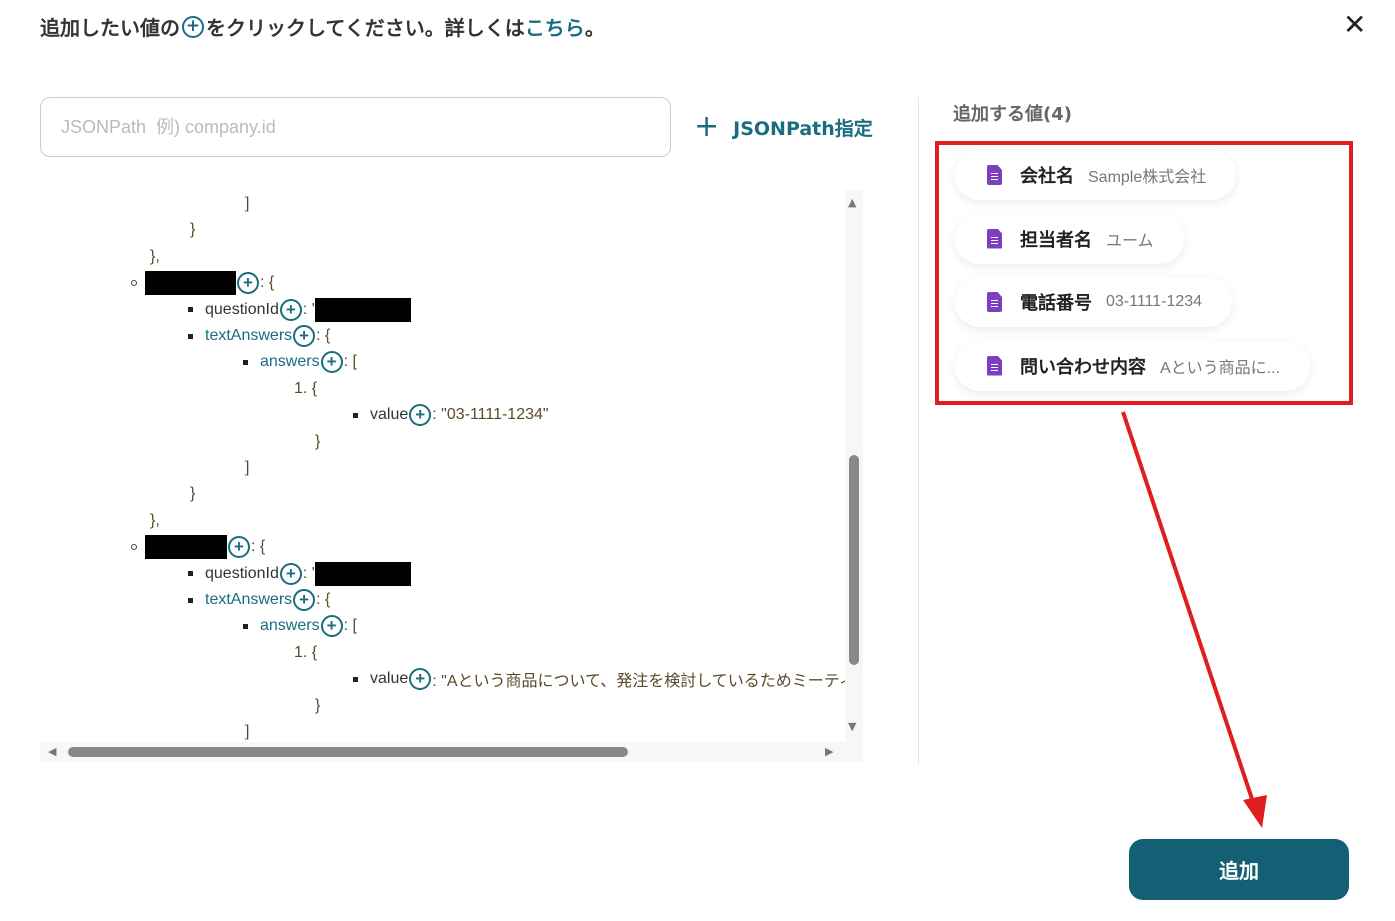 The image size is (1395, 921). I want to click on annotation-arrow, so click(1194, 619).